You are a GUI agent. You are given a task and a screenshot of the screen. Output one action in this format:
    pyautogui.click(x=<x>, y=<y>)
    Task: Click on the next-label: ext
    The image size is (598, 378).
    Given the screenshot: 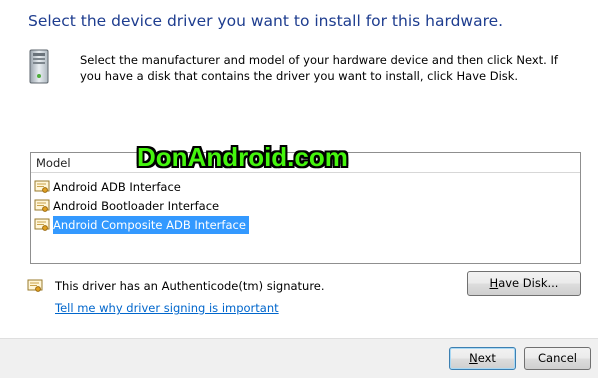 What is the action you would take?
    pyautogui.click(x=486, y=358)
    